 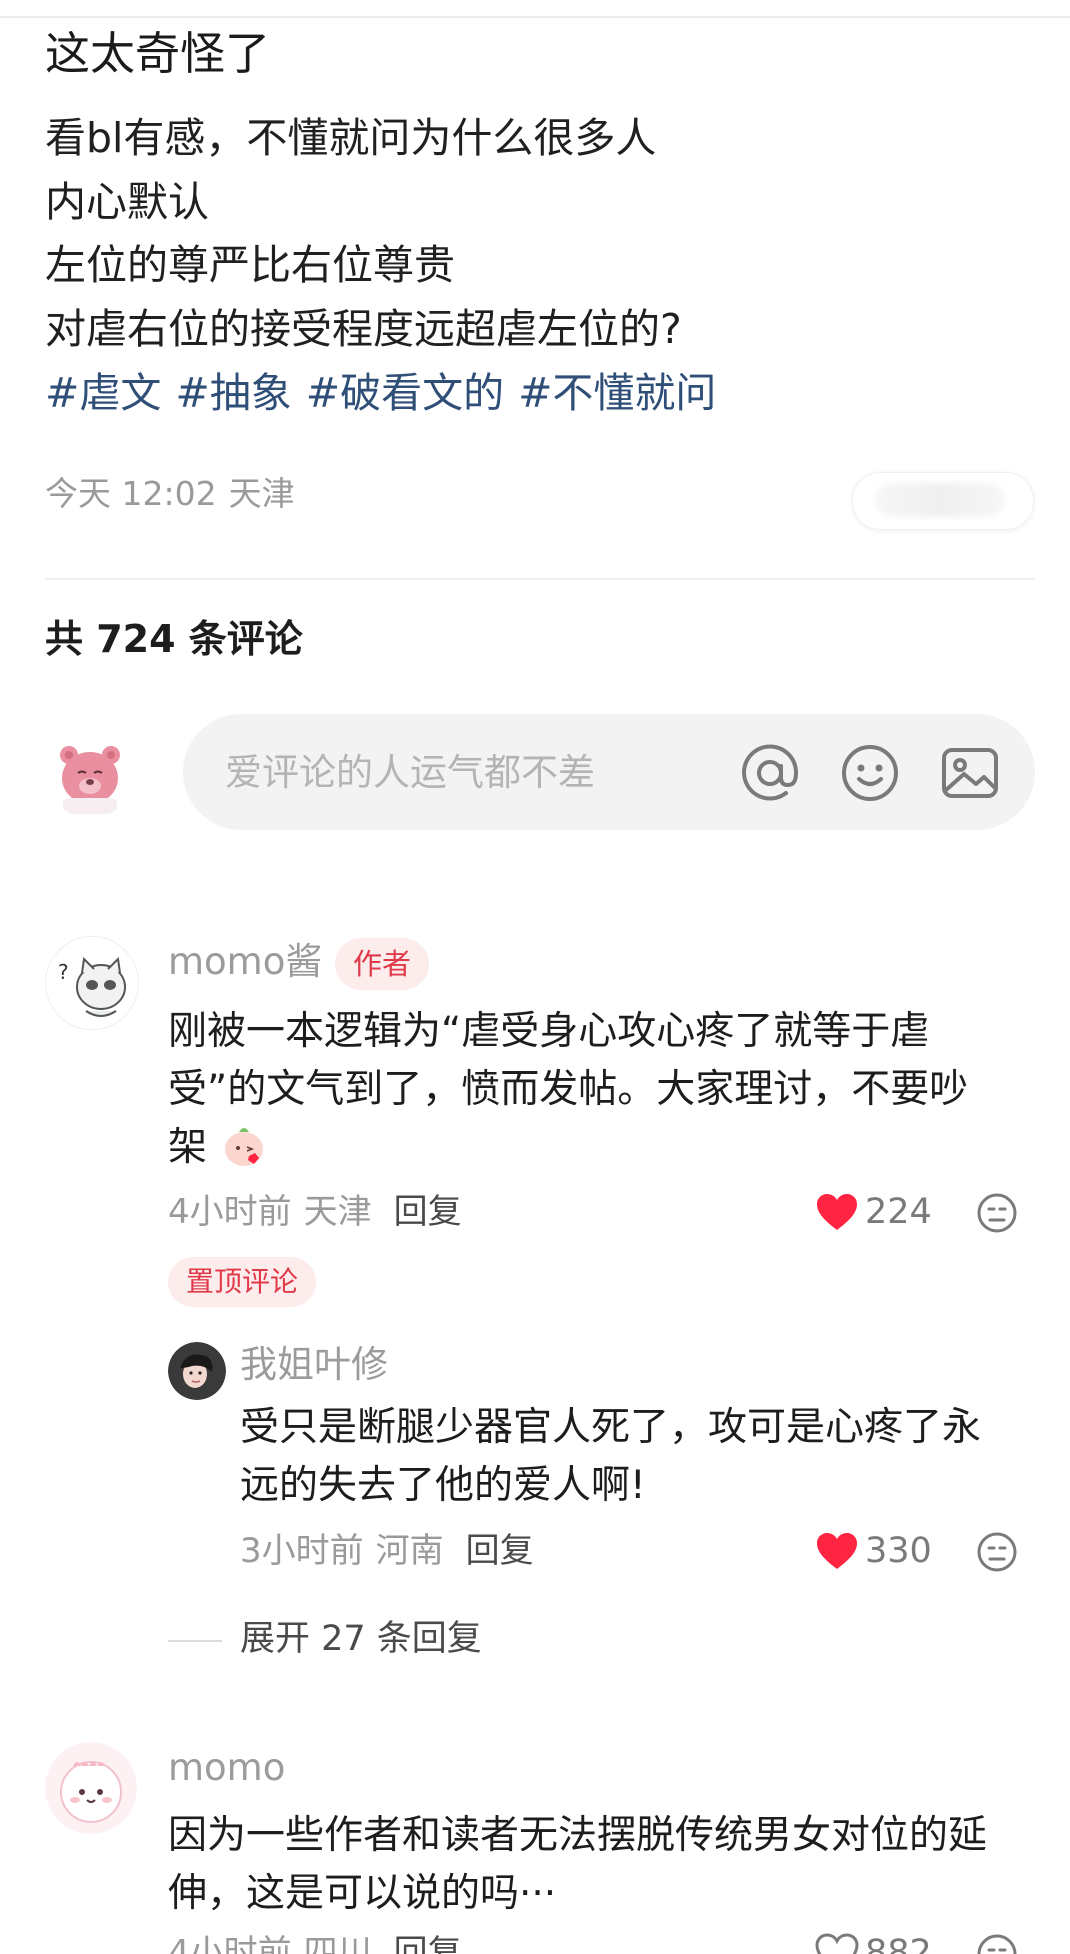 I want to click on hashtag-link: #虐文, so click(x=103, y=393).